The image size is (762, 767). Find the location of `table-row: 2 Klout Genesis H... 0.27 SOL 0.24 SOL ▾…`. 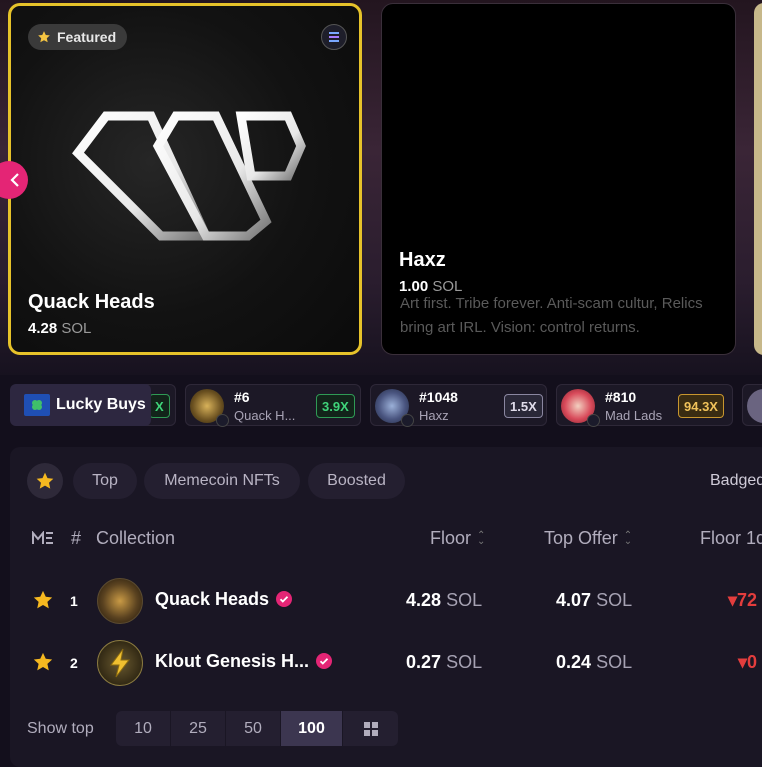

table-row: 2 Klout Genesis H... 0.27 SOL 0.24 SOL ▾… is located at coordinates (386, 662).